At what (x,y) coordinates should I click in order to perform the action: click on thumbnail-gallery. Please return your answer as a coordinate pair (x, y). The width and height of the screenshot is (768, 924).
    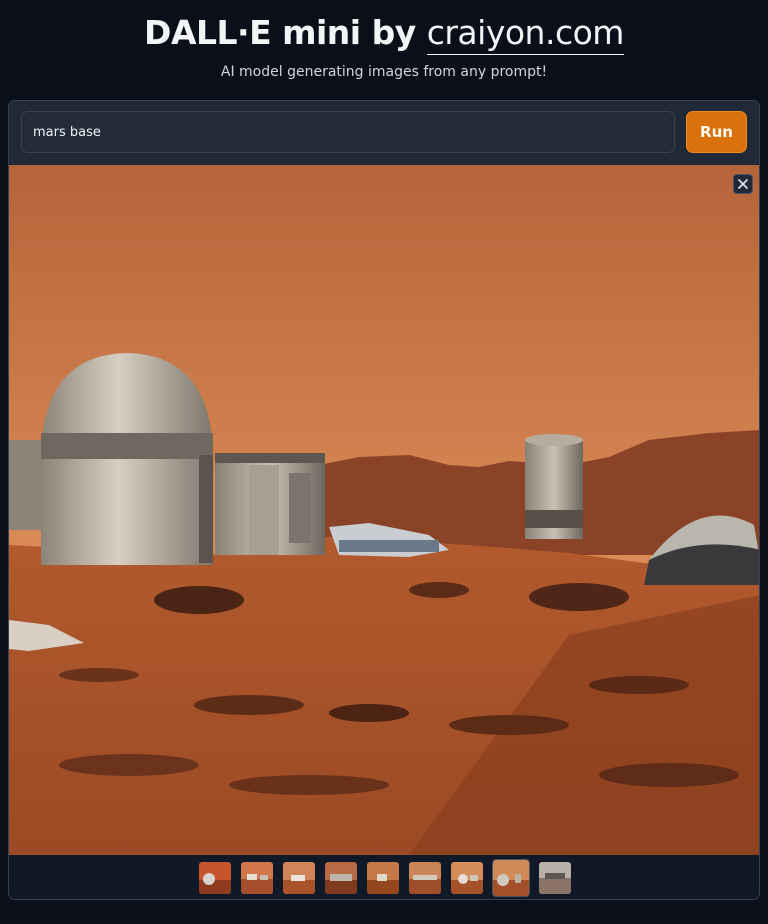
    Looking at the image, I should click on (384, 877).